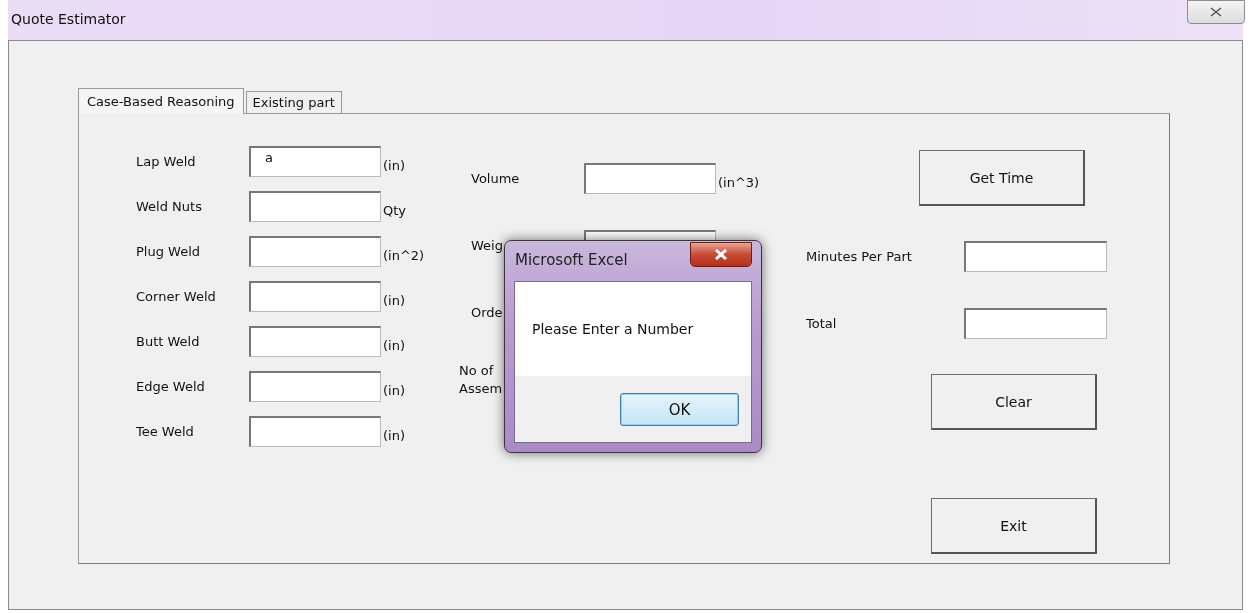 The width and height of the screenshot is (1251, 613). I want to click on ok-button: OK, so click(679, 409).